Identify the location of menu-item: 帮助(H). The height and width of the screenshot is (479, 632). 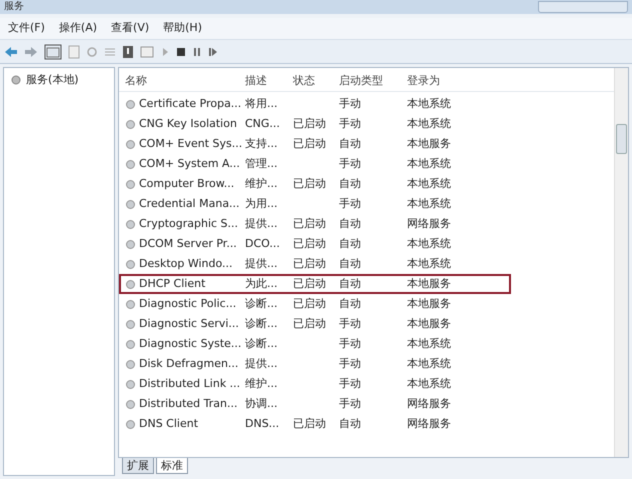
(182, 28).